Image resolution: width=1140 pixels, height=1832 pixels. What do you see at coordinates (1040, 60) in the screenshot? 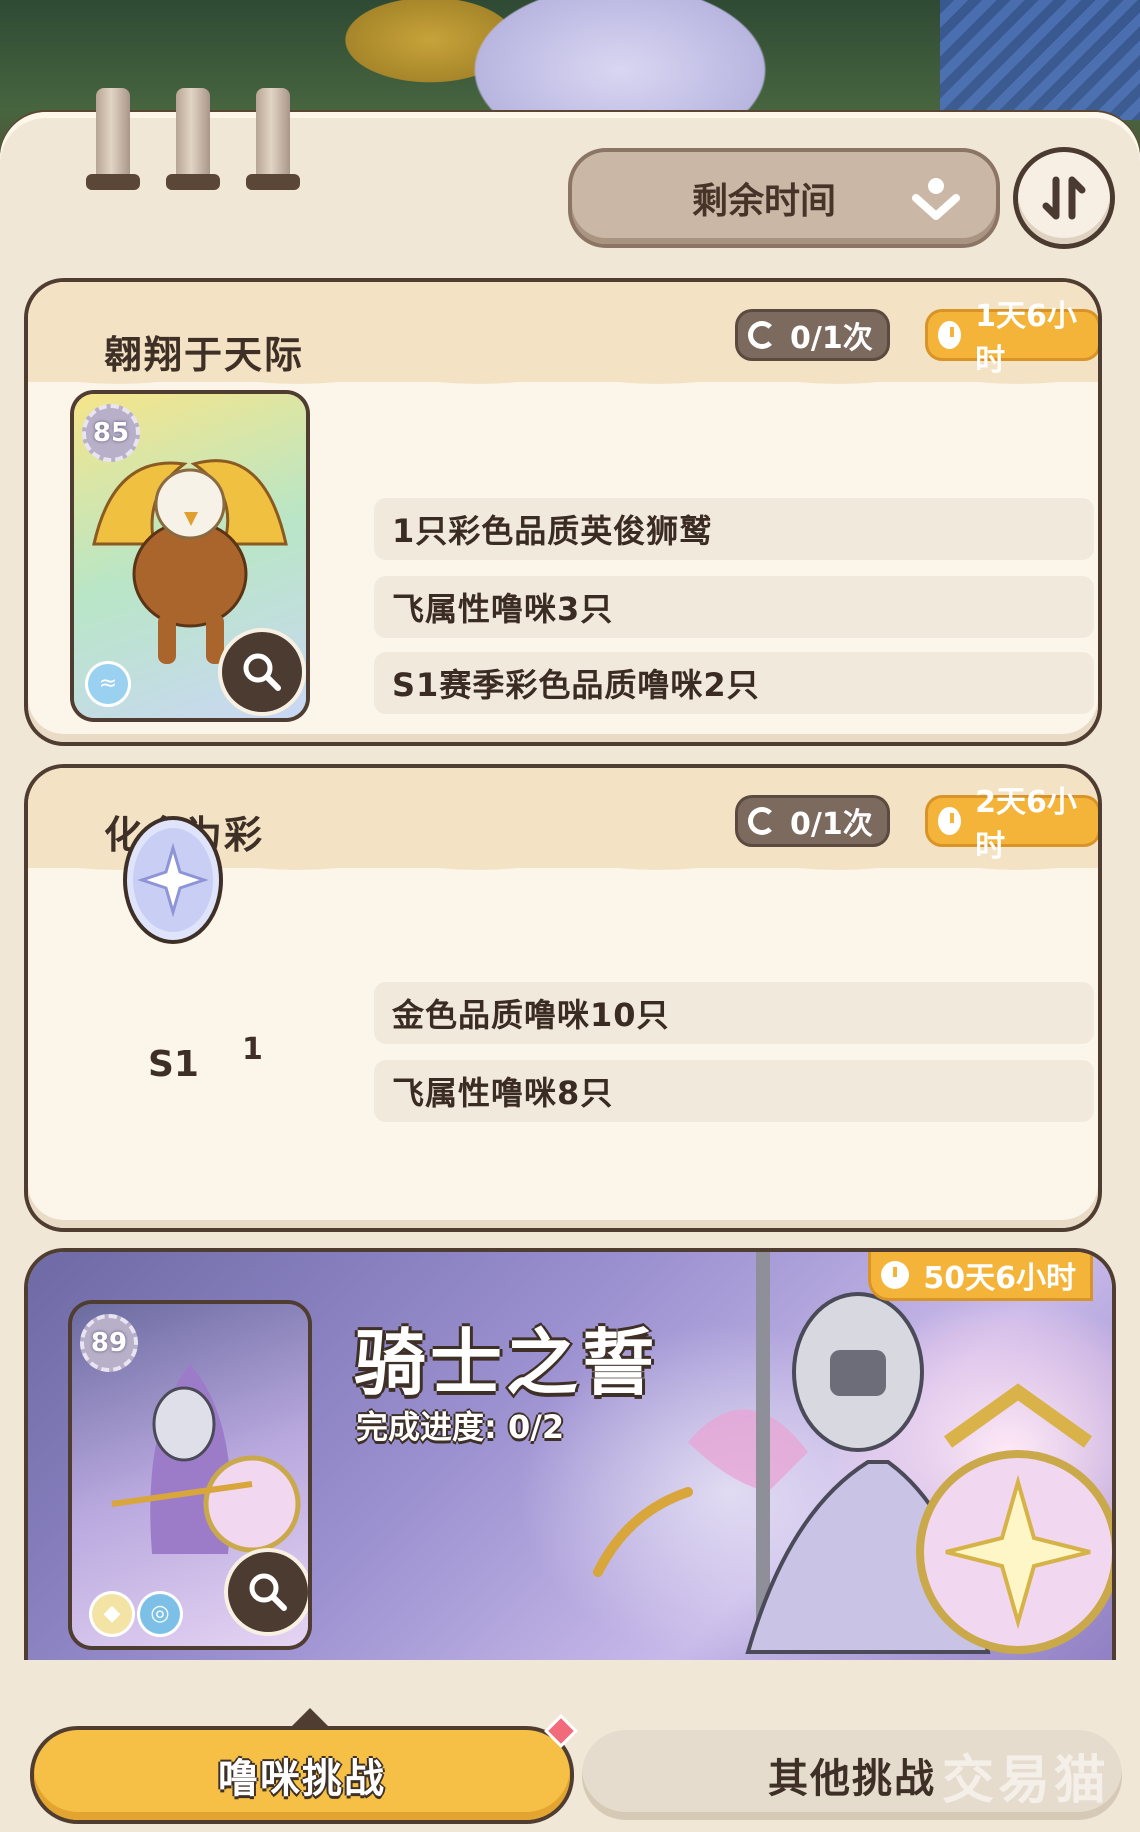
I see `background-fence` at bounding box center [1040, 60].